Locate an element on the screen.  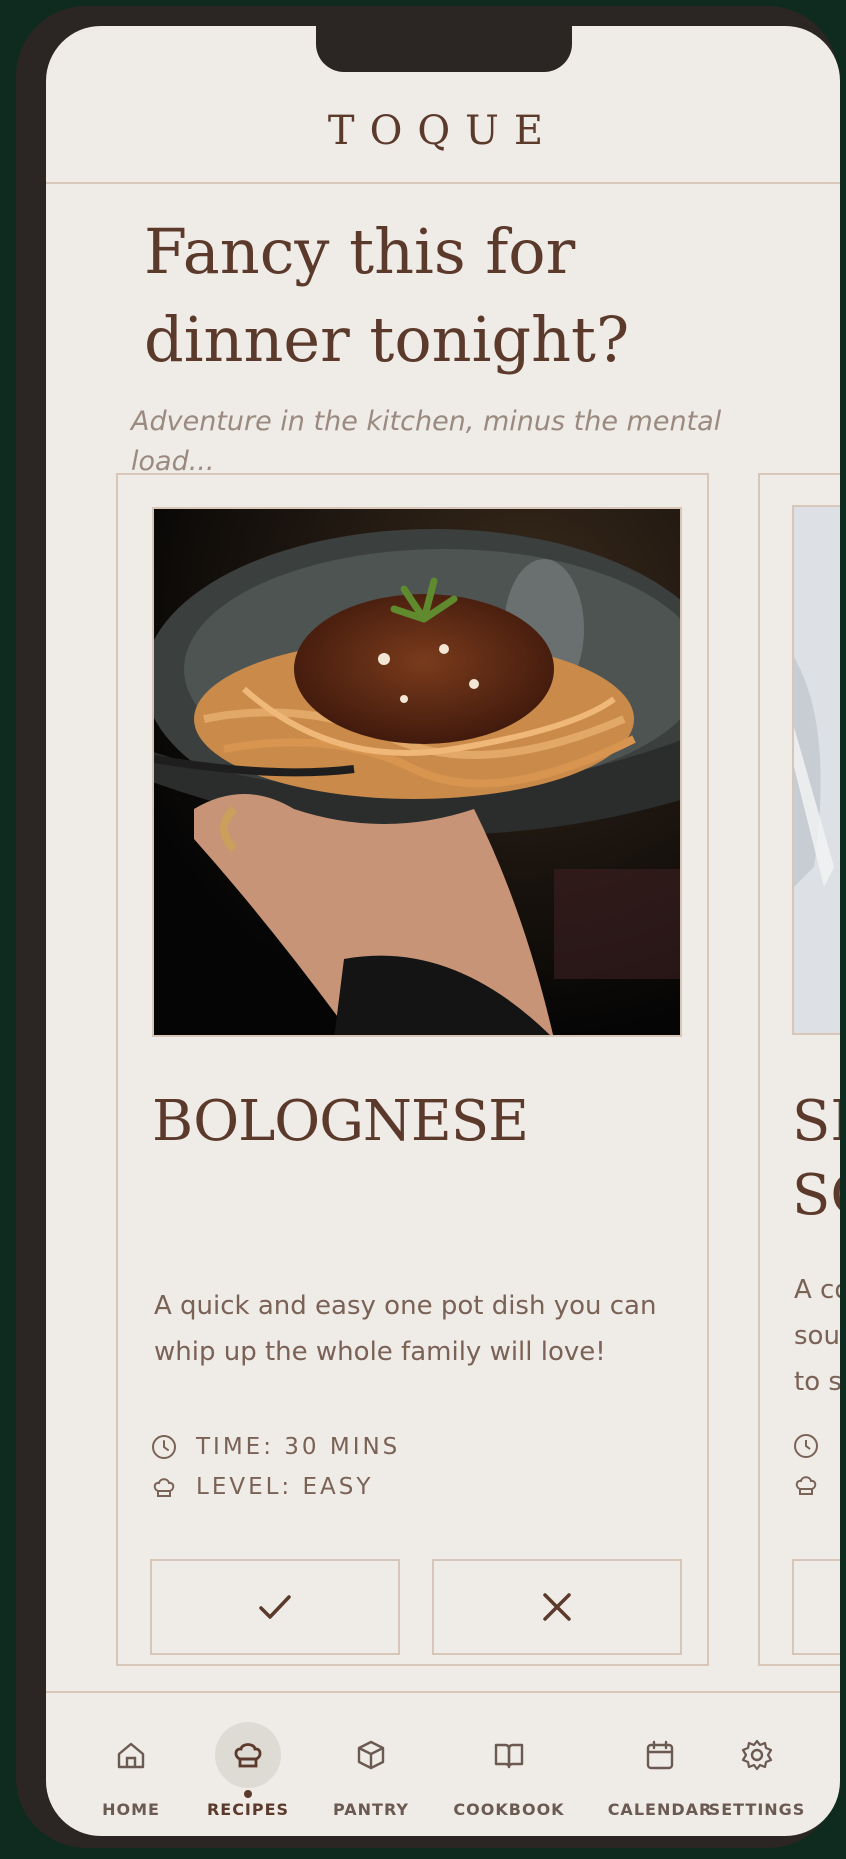
next-recipe-image is located at coordinates (817, 770).